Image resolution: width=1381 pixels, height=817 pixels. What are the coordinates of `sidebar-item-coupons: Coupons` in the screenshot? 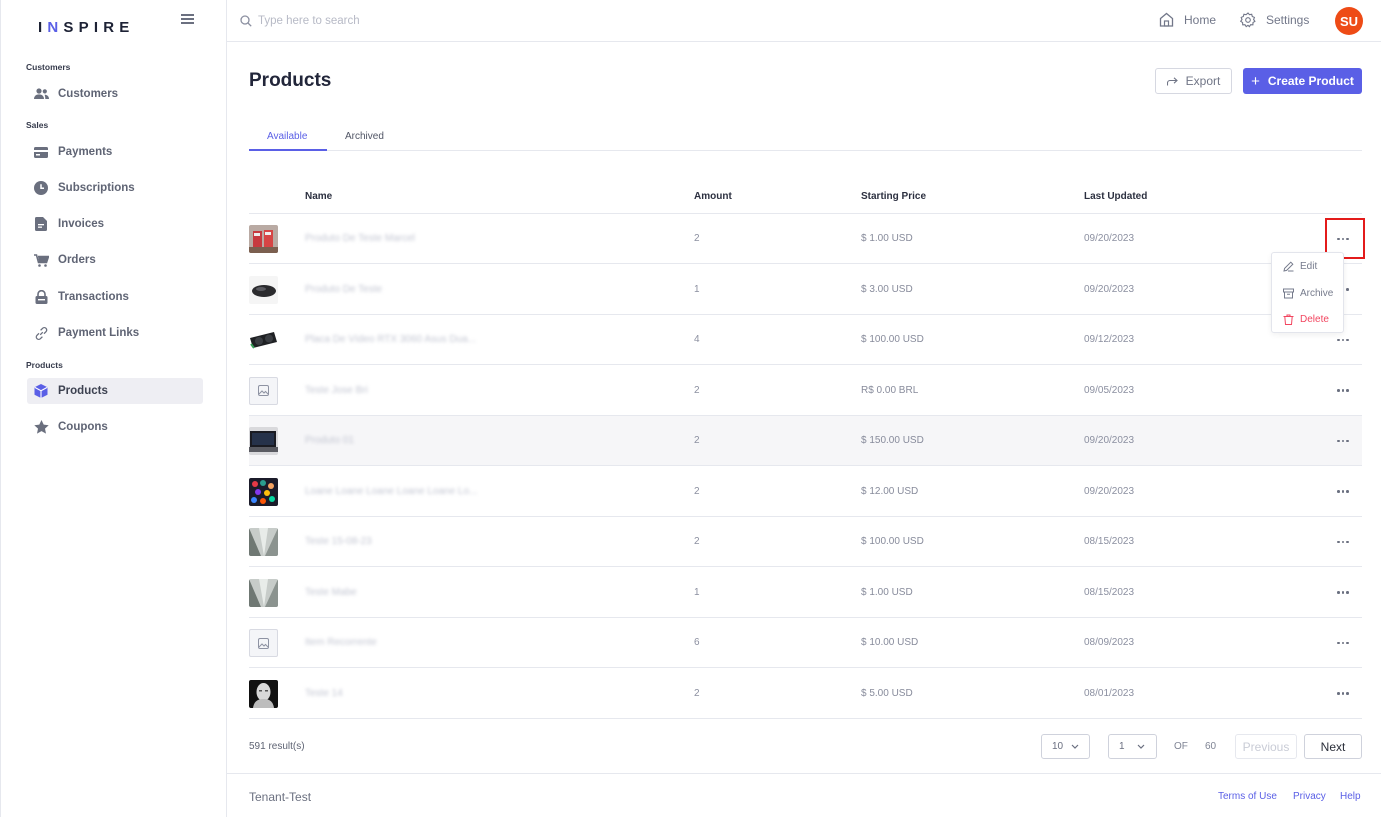 It's located at (115, 427).